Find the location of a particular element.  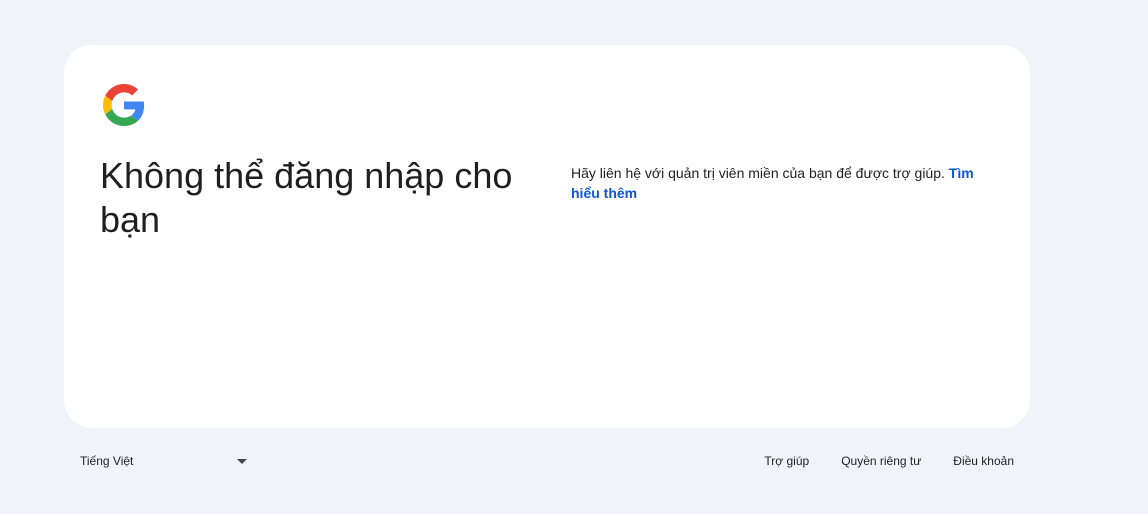

terms-link: Điều khoản is located at coordinates (983, 461).